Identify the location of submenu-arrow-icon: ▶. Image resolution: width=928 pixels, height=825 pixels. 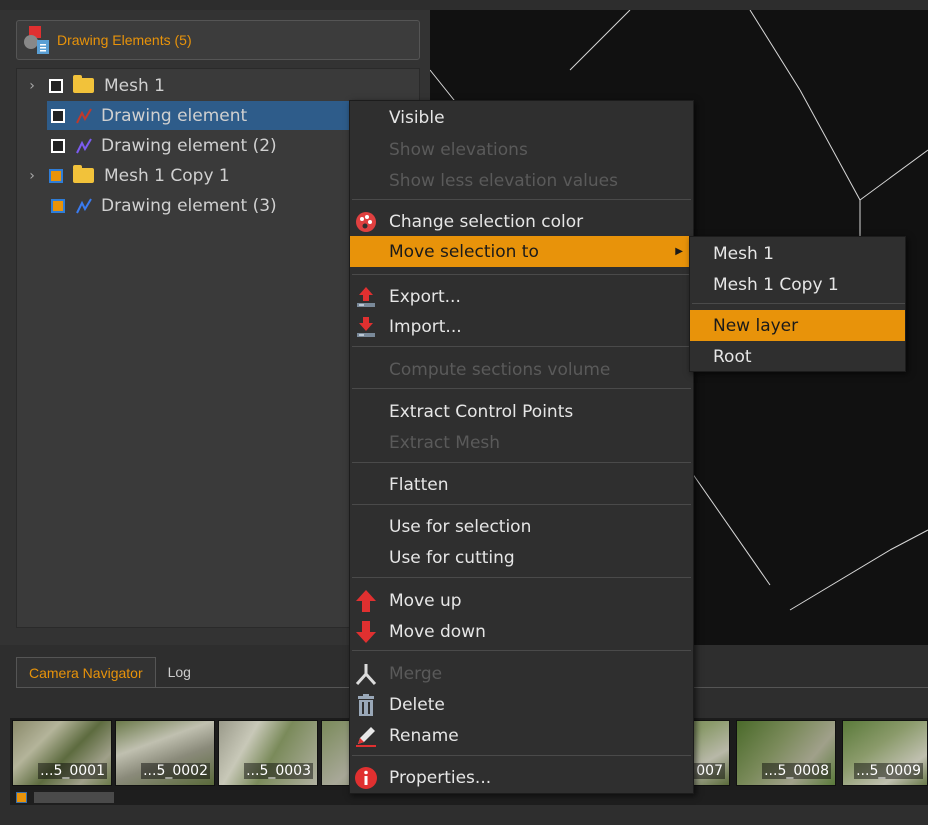
(679, 251).